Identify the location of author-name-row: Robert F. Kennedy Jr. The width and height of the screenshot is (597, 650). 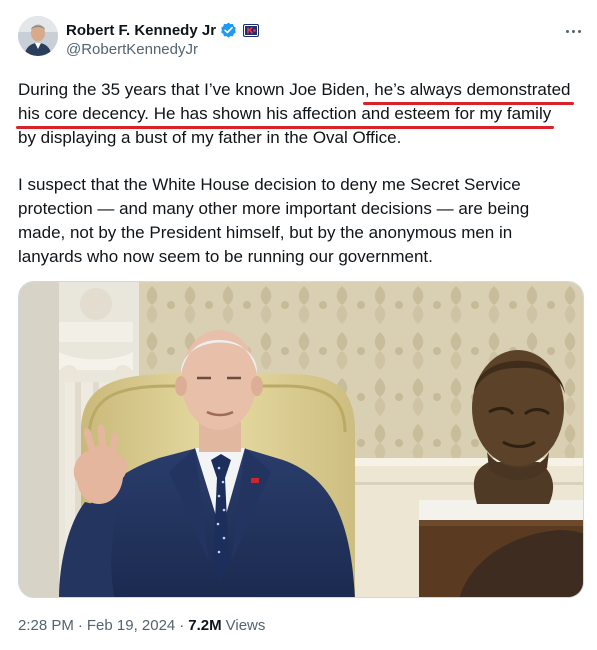
(163, 30).